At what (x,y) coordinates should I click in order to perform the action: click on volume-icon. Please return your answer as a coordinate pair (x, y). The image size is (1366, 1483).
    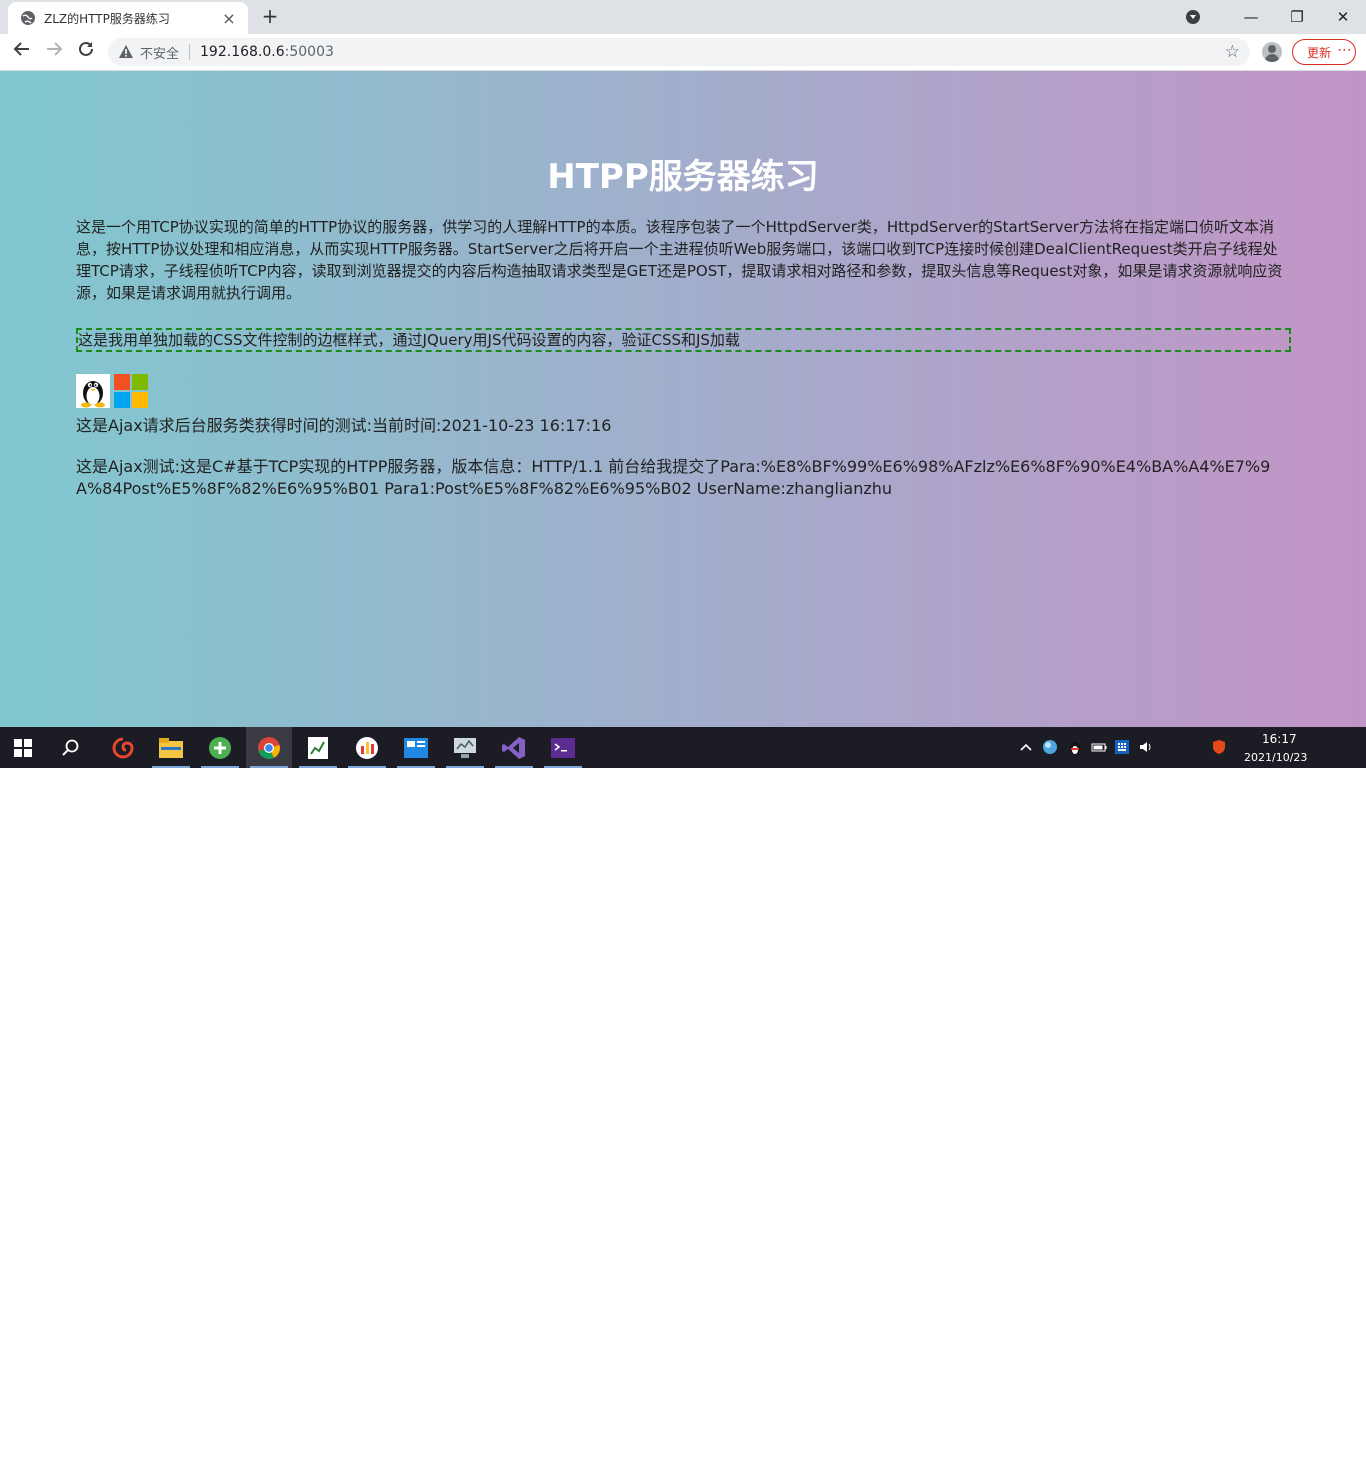
    Looking at the image, I should click on (1146, 747).